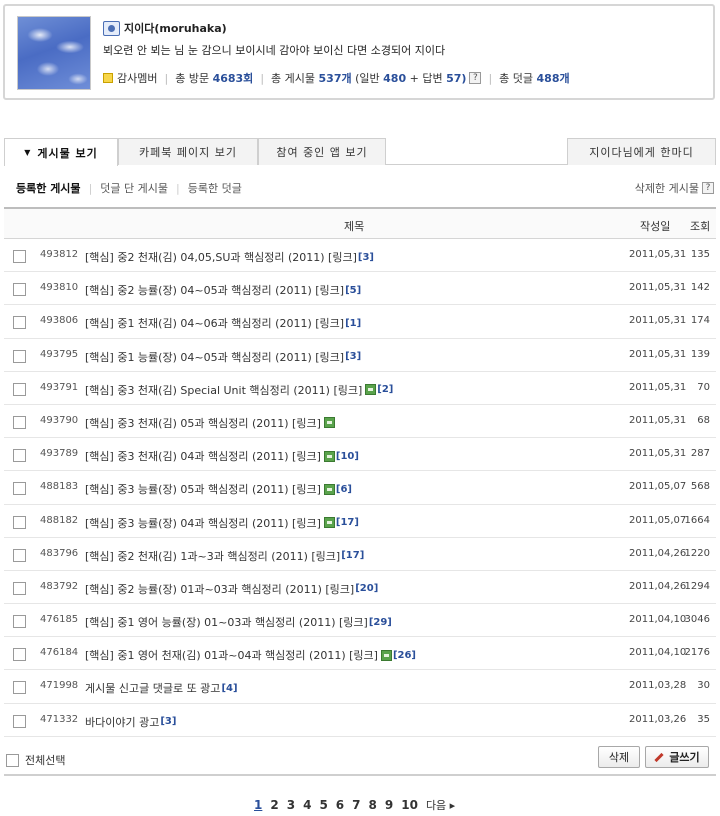 The image size is (720, 816). I want to click on row-title-cell: [핵심] 중3 천재(김) 04과 핵심정리 (2011) [링크] [10], so click(222, 456).